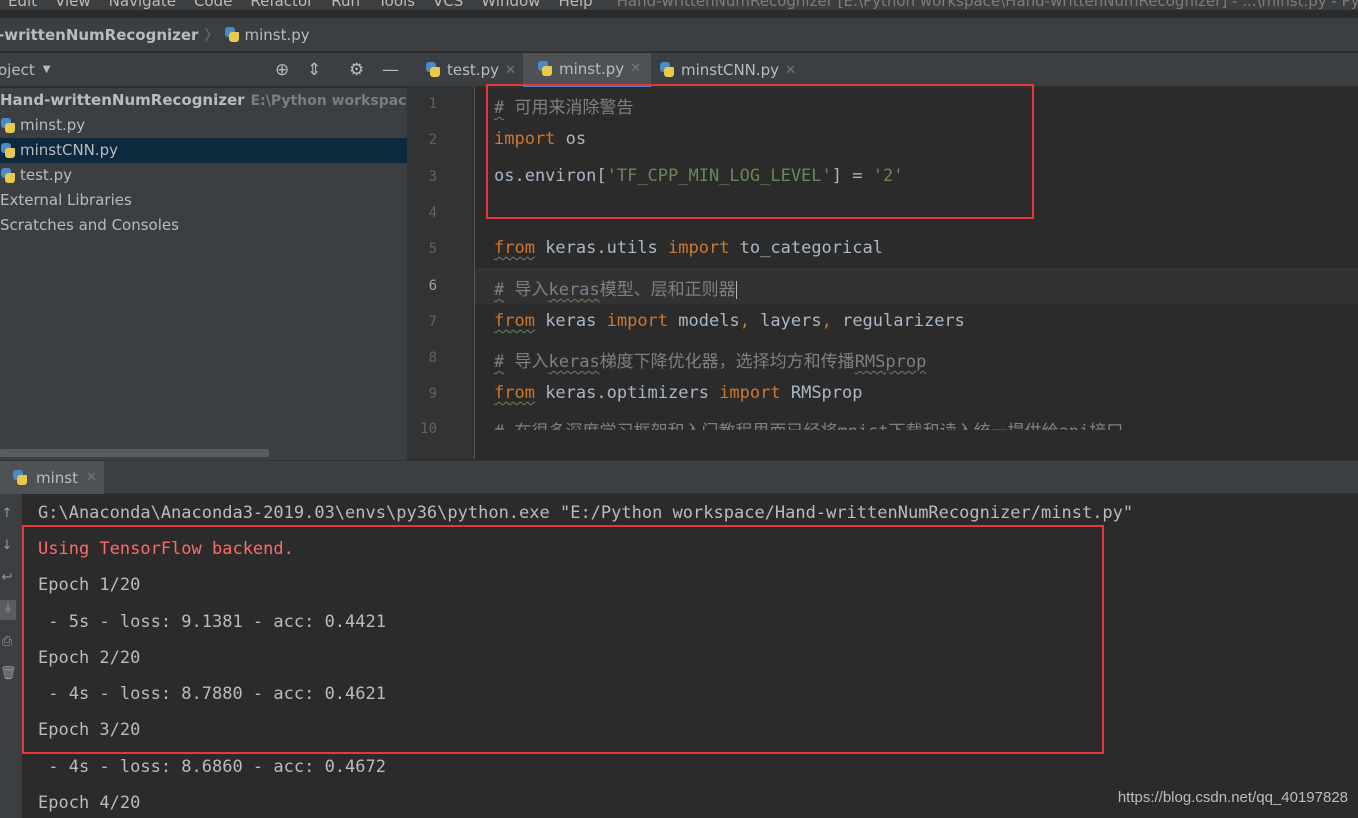 Image resolution: width=1358 pixels, height=818 pixels. I want to click on menu-run: Run, so click(345, 4).